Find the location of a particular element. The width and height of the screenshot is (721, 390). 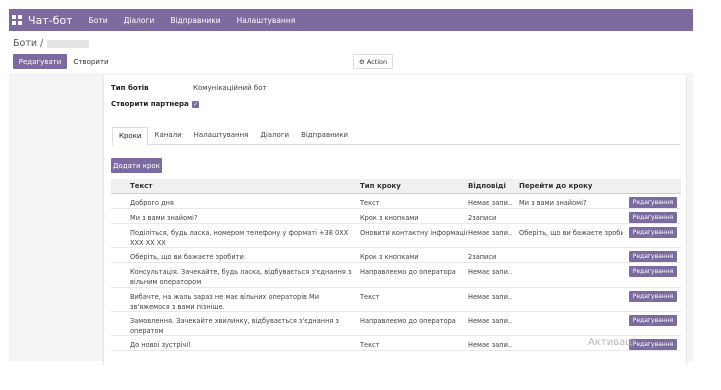

breadcrumb-record-name is located at coordinates (68, 43).